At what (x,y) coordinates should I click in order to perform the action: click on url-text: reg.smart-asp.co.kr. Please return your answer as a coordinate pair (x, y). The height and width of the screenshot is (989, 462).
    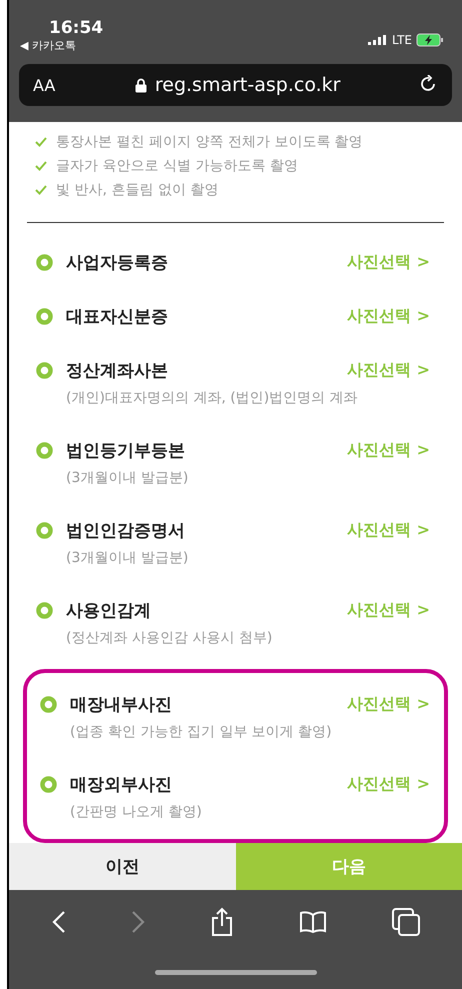
    Looking at the image, I should click on (247, 85).